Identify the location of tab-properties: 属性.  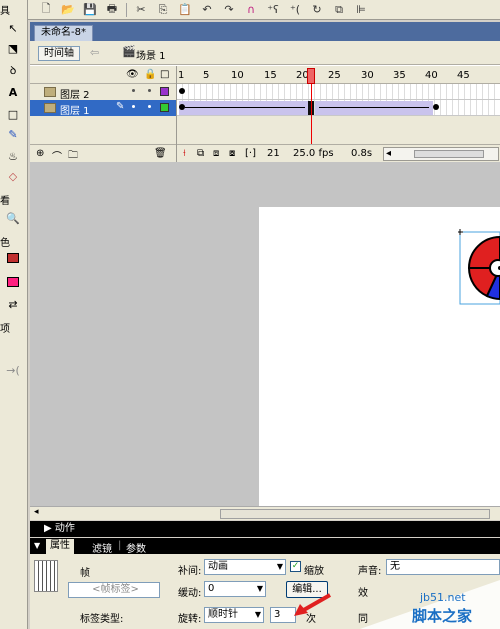
(60, 546).